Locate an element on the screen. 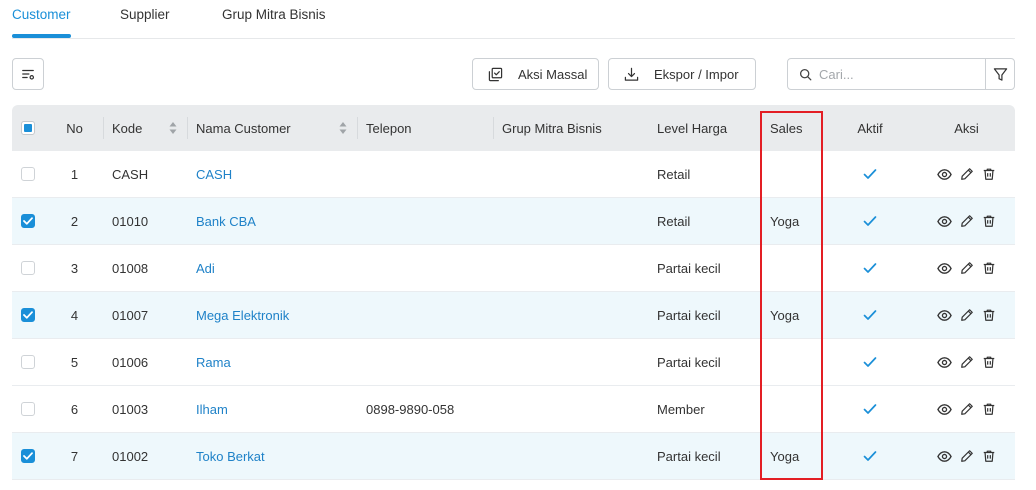 The height and width of the screenshot is (490, 1036). select-all-checkbox is located at coordinates (28, 128).